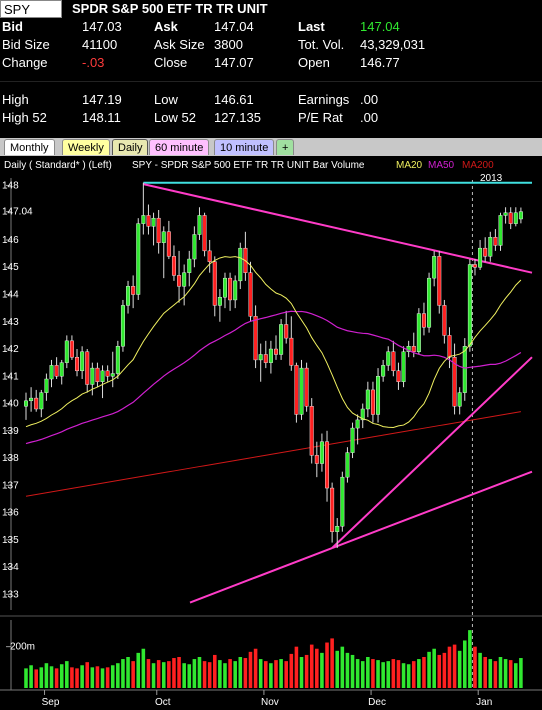 This screenshot has width=542, height=710. I want to click on legend-ma50: MA50, so click(441, 165).